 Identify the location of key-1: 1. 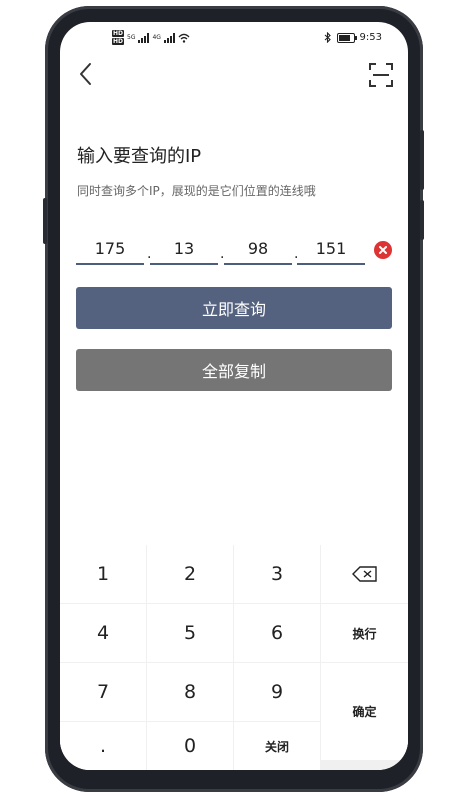
(103, 574).